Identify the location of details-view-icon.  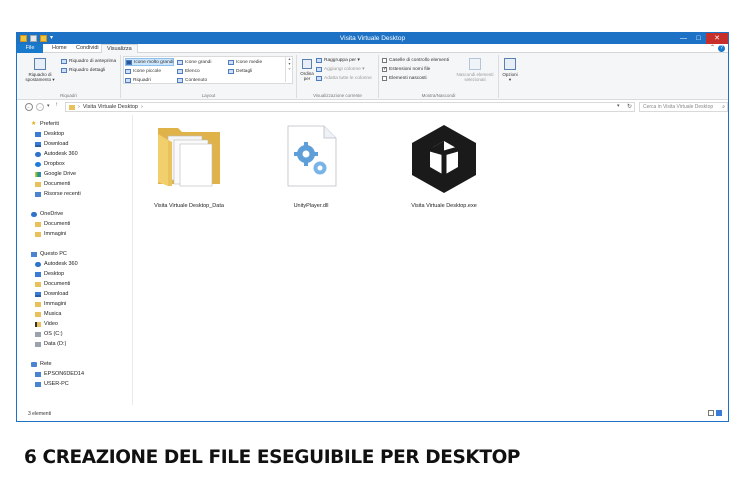
(711, 413).